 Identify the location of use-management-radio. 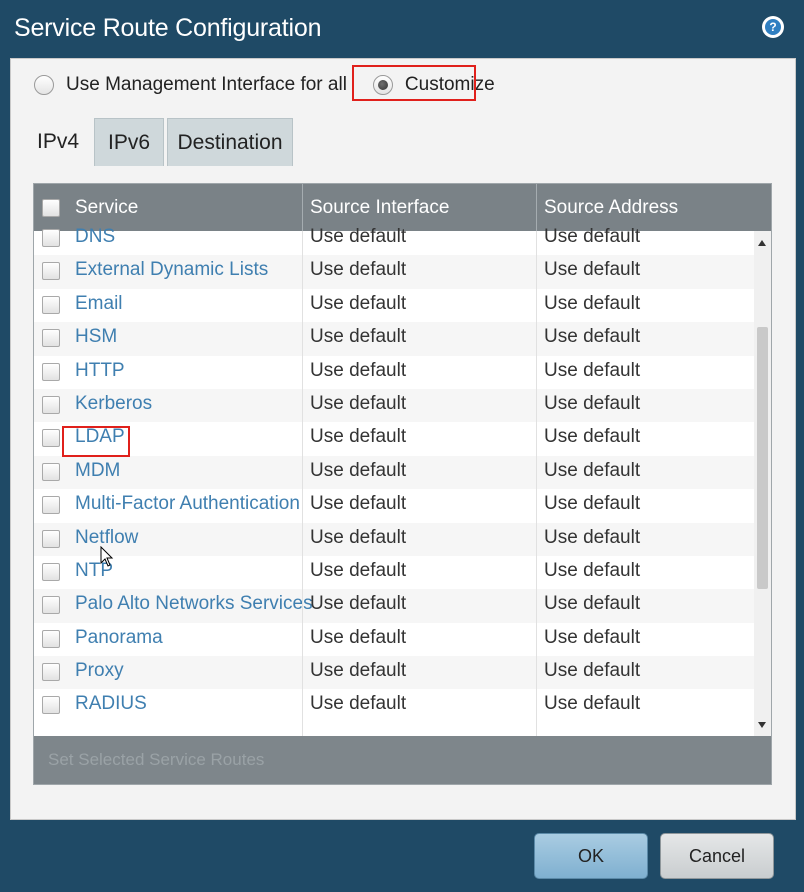
(44, 85).